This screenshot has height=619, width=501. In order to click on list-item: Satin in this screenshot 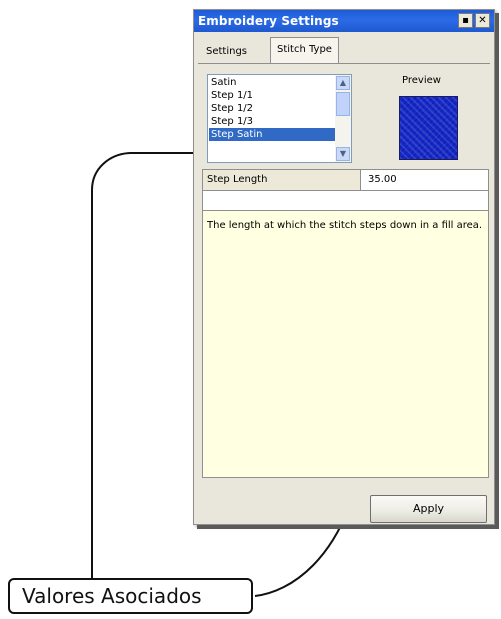, I will do `click(272, 82)`.